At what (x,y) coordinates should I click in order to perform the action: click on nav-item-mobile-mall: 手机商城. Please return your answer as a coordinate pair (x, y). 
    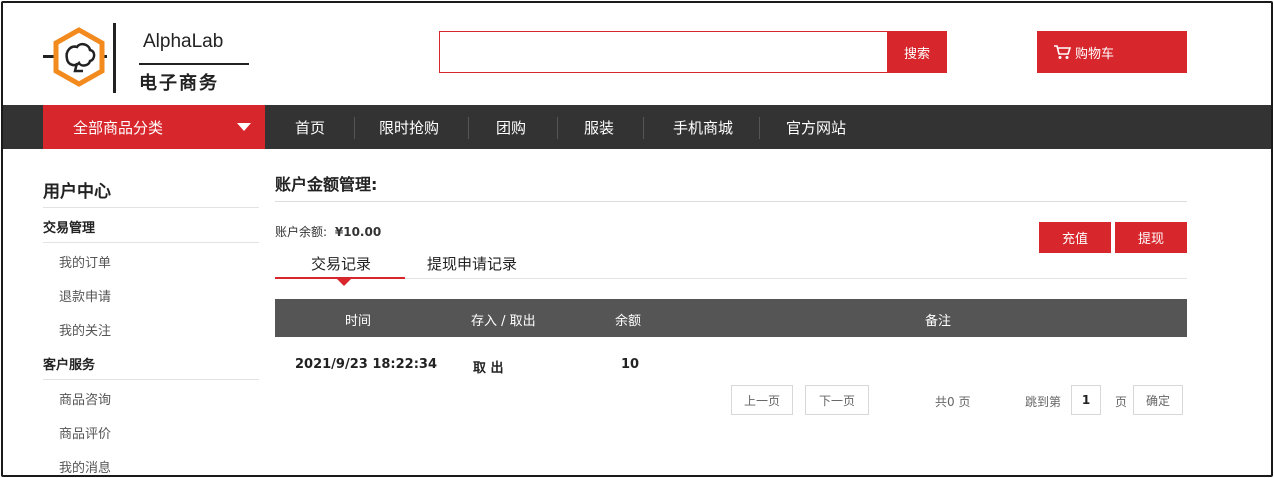
    Looking at the image, I should click on (702, 127).